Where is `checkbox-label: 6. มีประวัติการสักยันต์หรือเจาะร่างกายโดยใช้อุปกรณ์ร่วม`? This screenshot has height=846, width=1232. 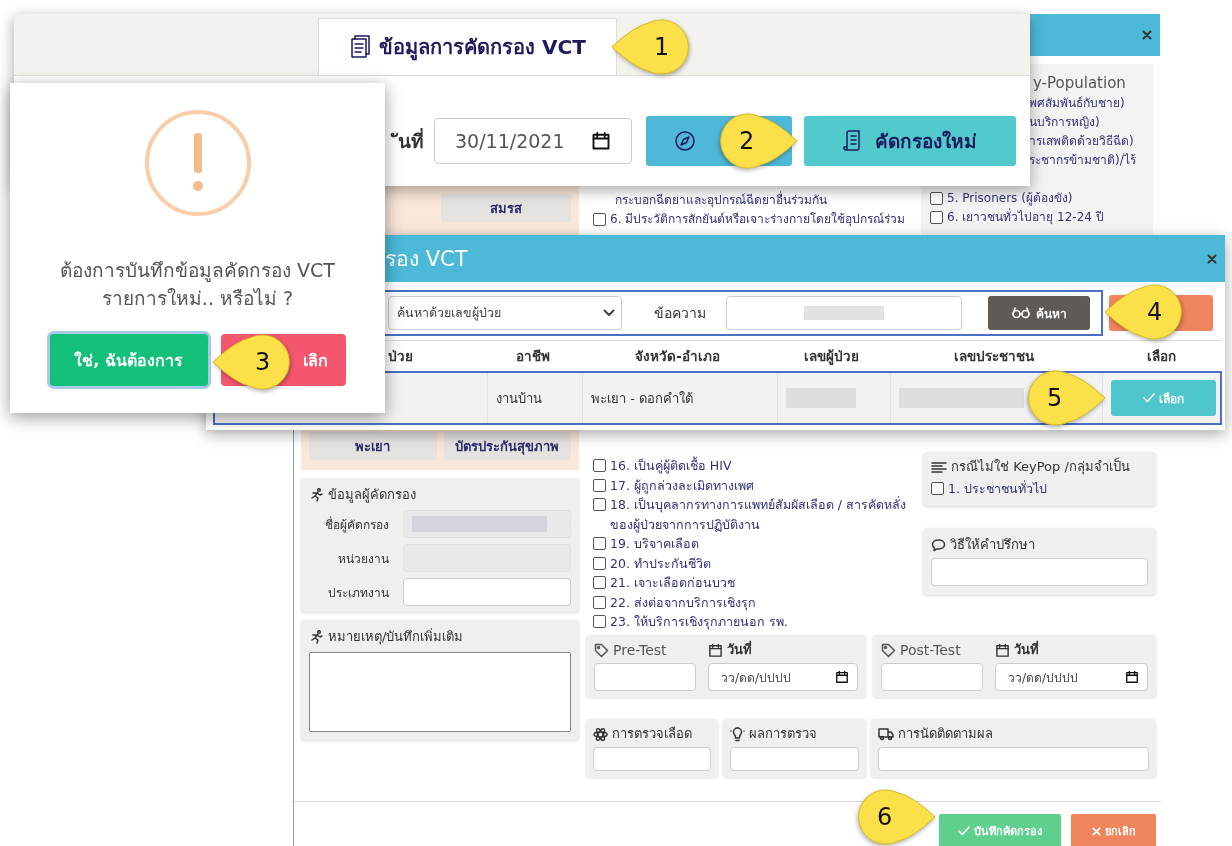 checkbox-label: 6. มีประวัติการสักยันต์หรือเจาะร่างกายโดยใช้อุปกรณ์ร่วม is located at coordinates (758, 220).